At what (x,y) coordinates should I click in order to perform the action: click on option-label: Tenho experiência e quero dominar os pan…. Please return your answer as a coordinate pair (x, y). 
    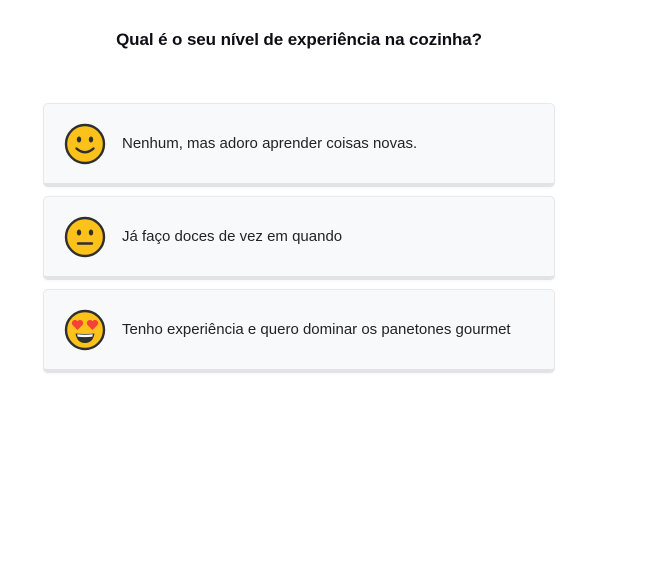
    Looking at the image, I should click on (316, 329).